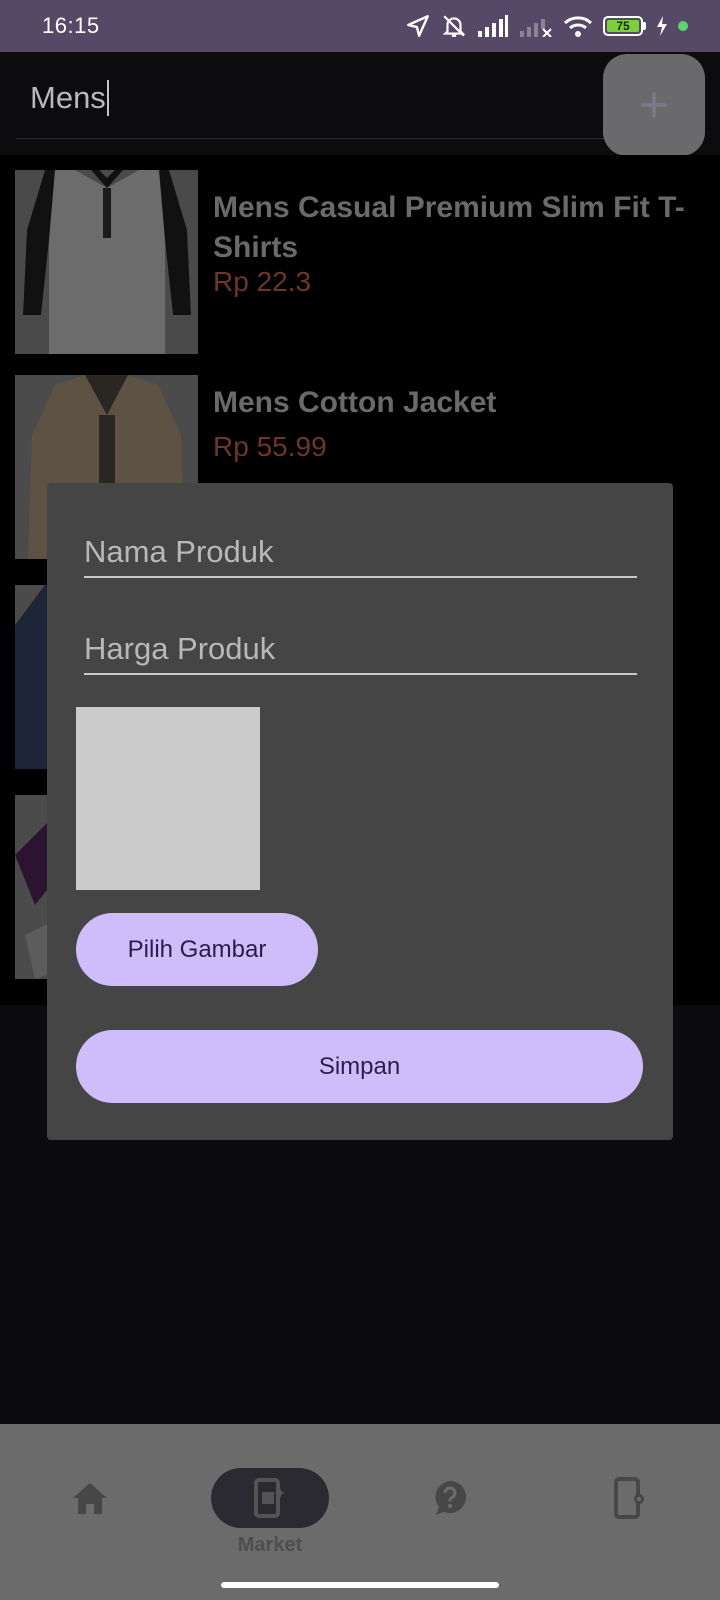 The image size is (720, 1600). I want to click on nav-item-help, so click(450, 1501).